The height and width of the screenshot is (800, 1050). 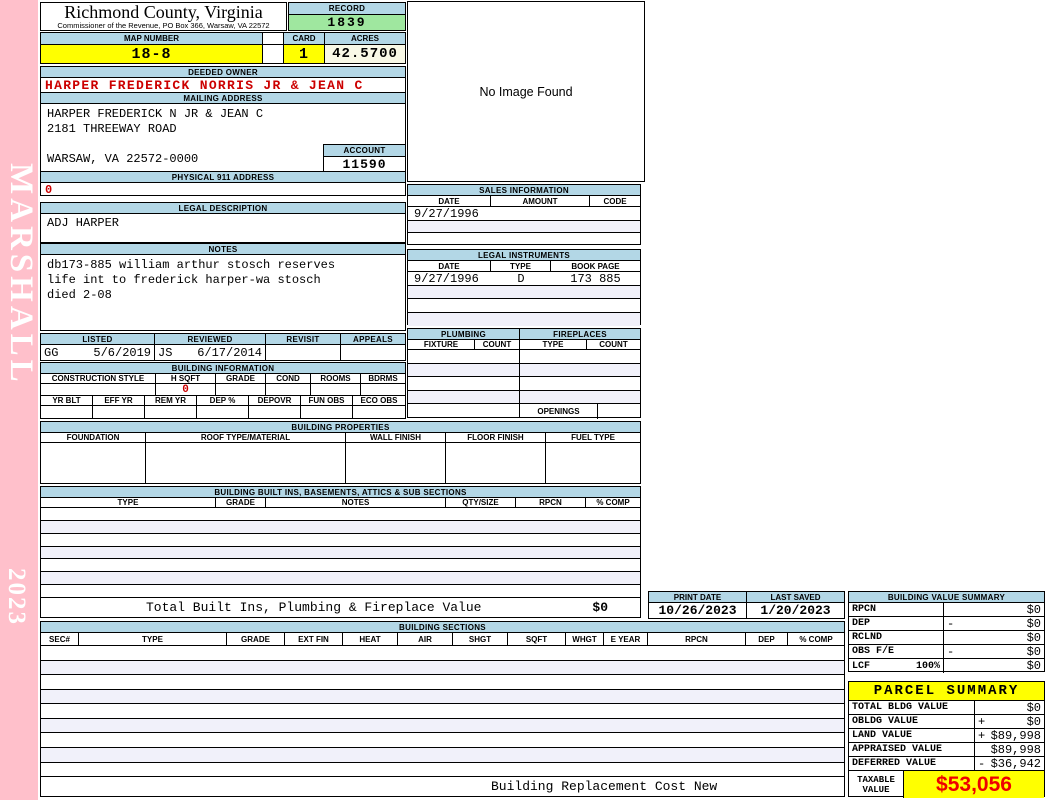 What do you see at coordinates (246, 437) in the screenshot?
I see `col-roof-type: ROOF TYPE/MATERIAL` at bounding box center [246, 437].